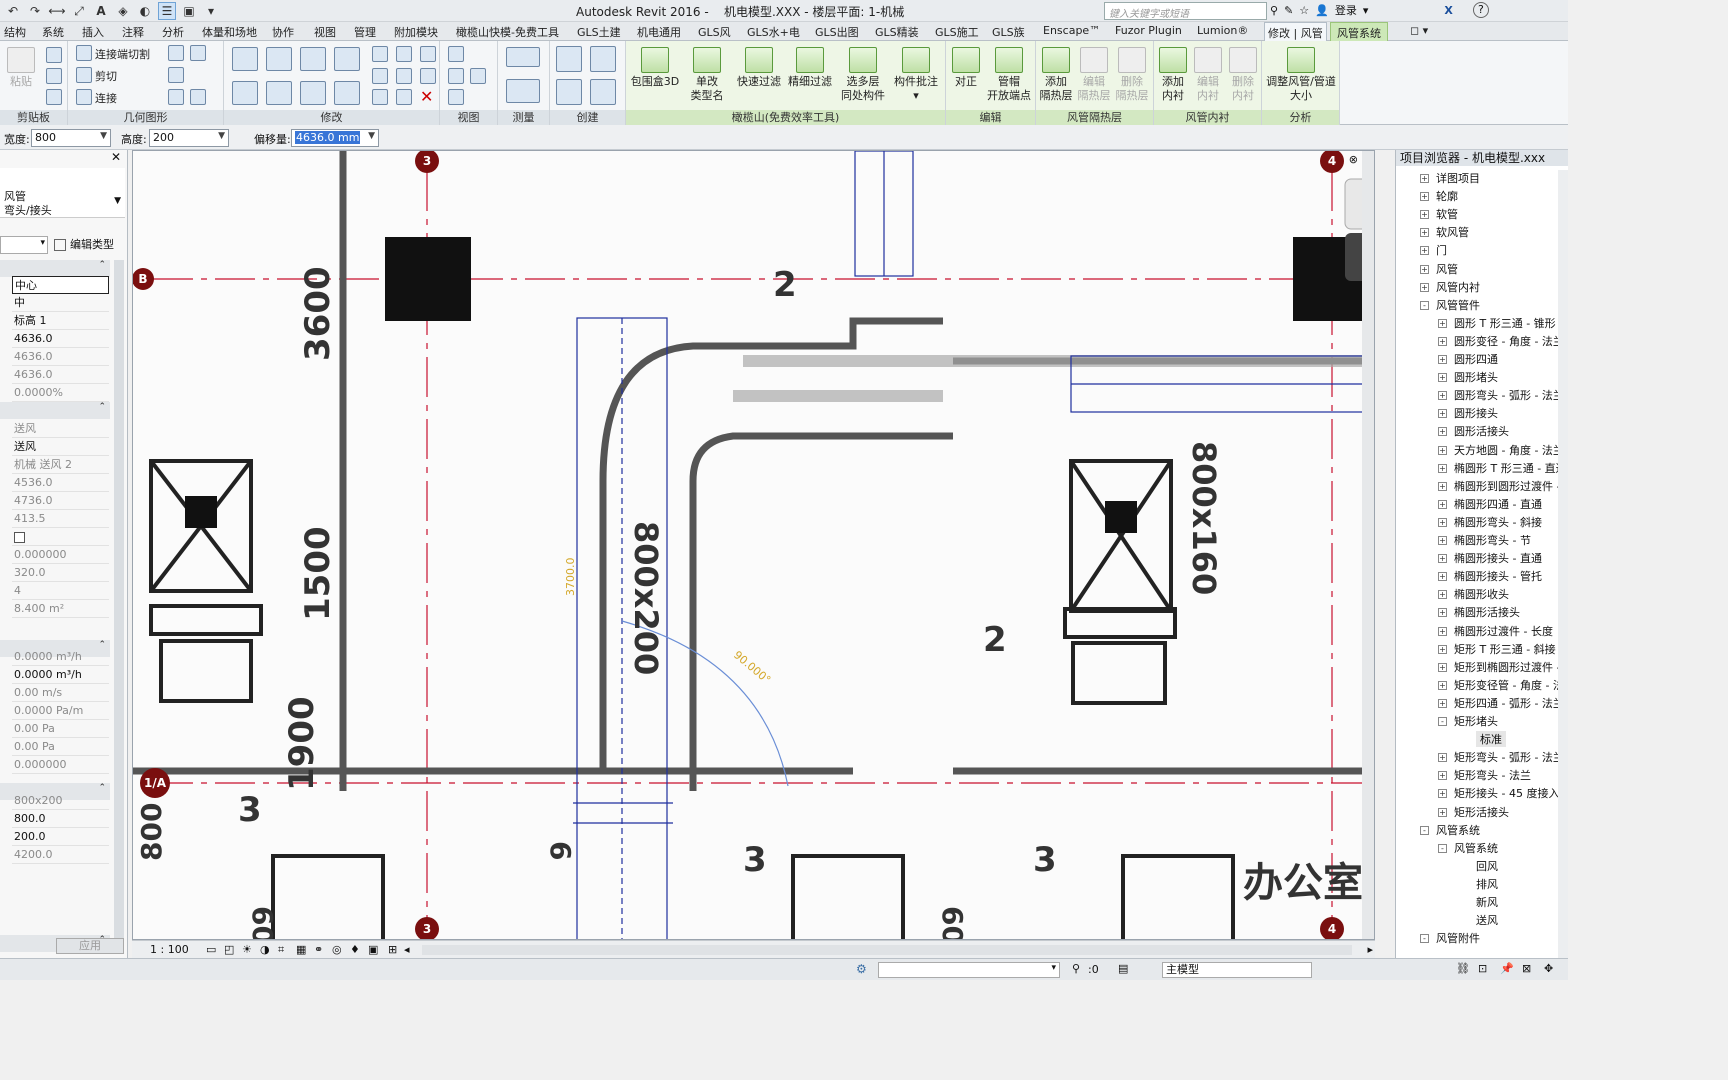 Image resolution: width=1728 pixels, height=1080 pixels. Describe the element at coordinates (60, 465) in the screenshot. I see `property-value: 机械 送风 2` at that location.